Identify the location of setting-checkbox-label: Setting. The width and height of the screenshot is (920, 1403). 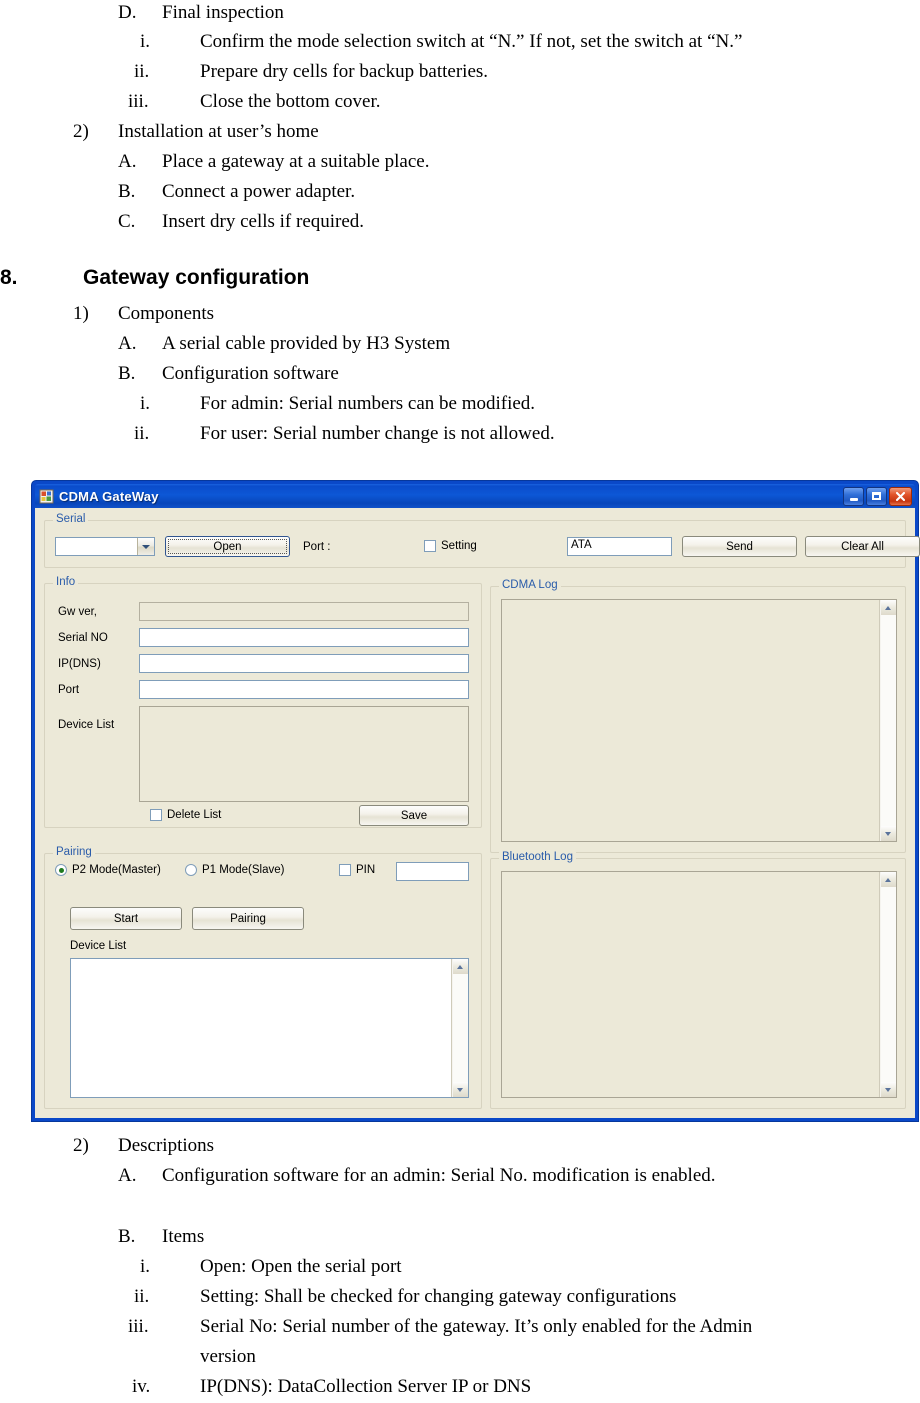
(459, 546).